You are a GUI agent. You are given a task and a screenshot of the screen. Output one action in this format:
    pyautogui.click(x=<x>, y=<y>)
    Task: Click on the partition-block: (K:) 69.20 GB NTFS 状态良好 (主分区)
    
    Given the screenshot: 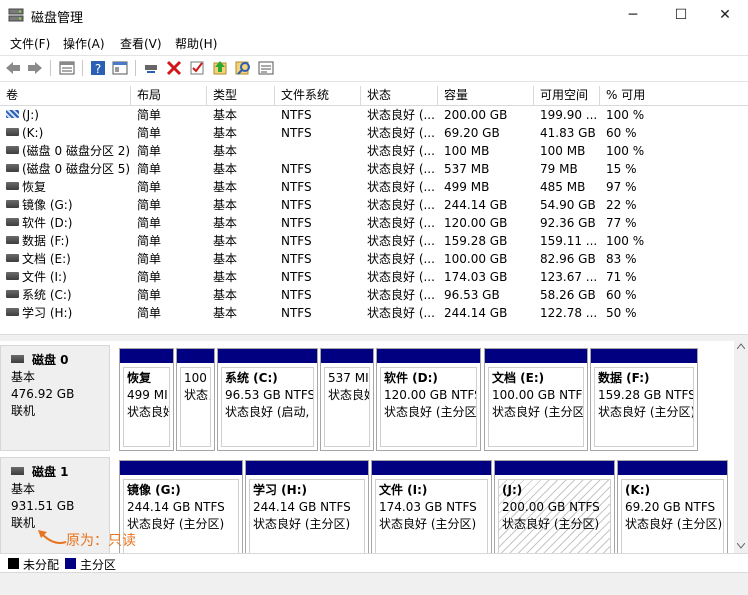 What is the action you would take?
    pyautogui.click(x=672, y=506)
    